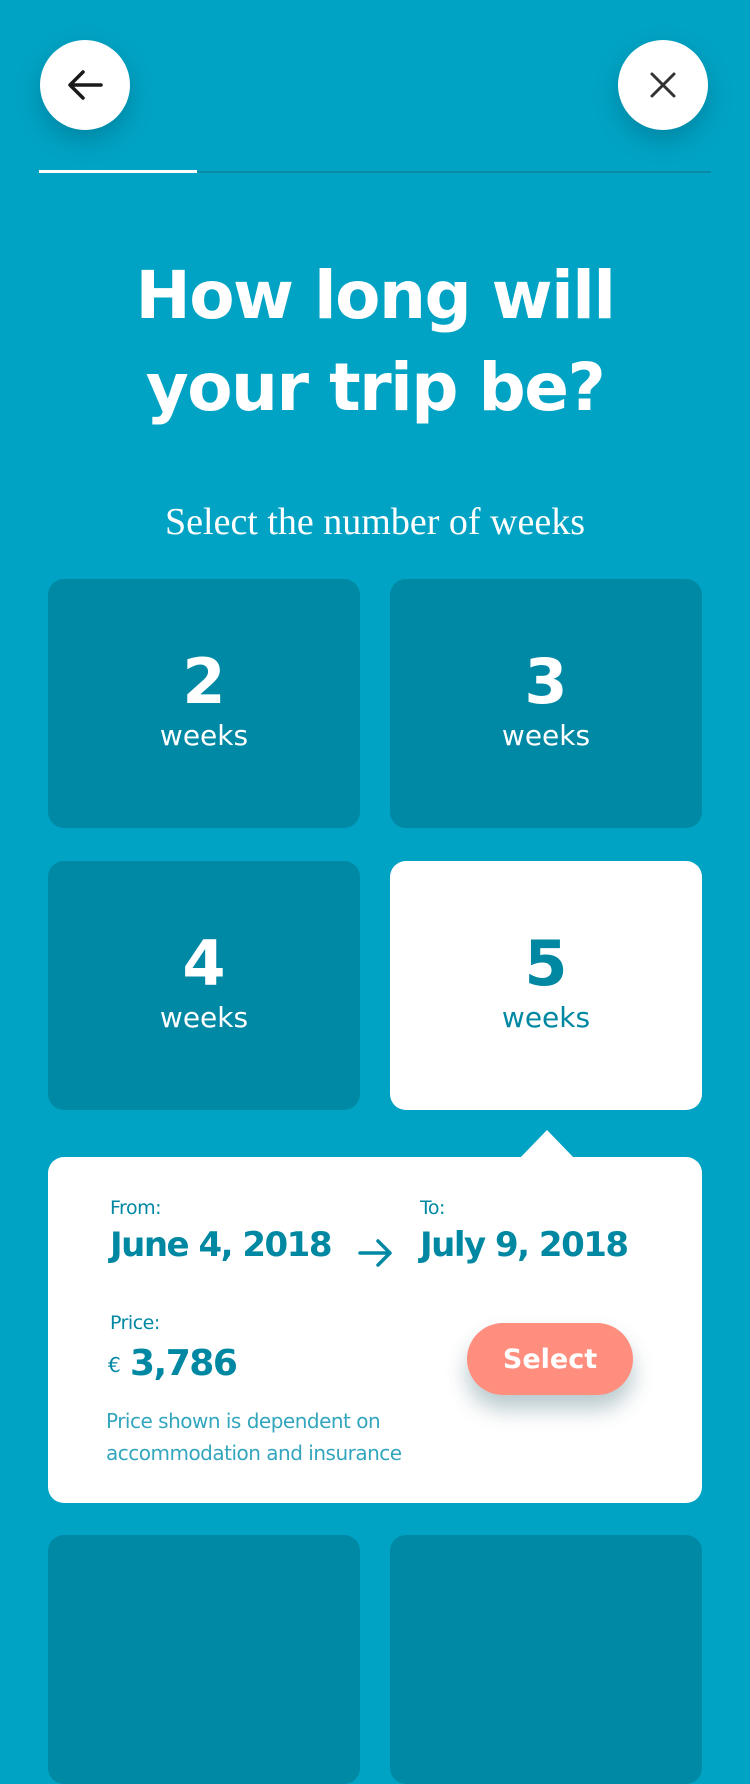 The image size is (750, 1784). What do you see at coordinates (114, 1365) in the screenshot?
I see `currency-symbol: €` at bounding box center [114, 1365].